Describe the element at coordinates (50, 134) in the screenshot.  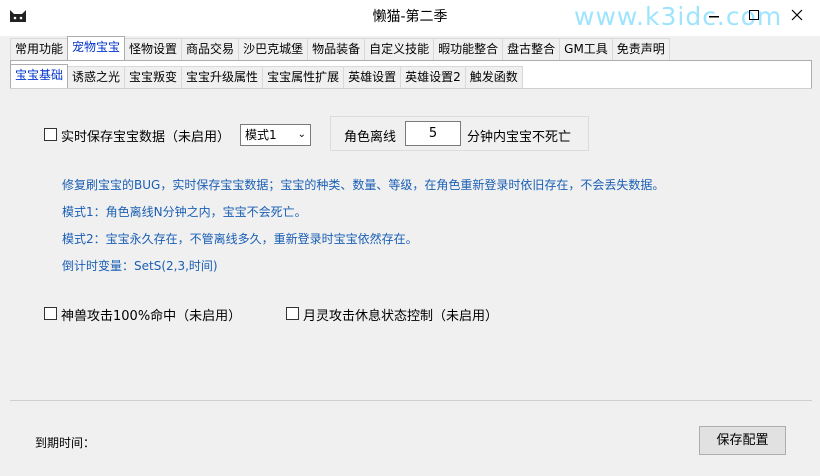
I see `realtime-save-checkbox` at that location.